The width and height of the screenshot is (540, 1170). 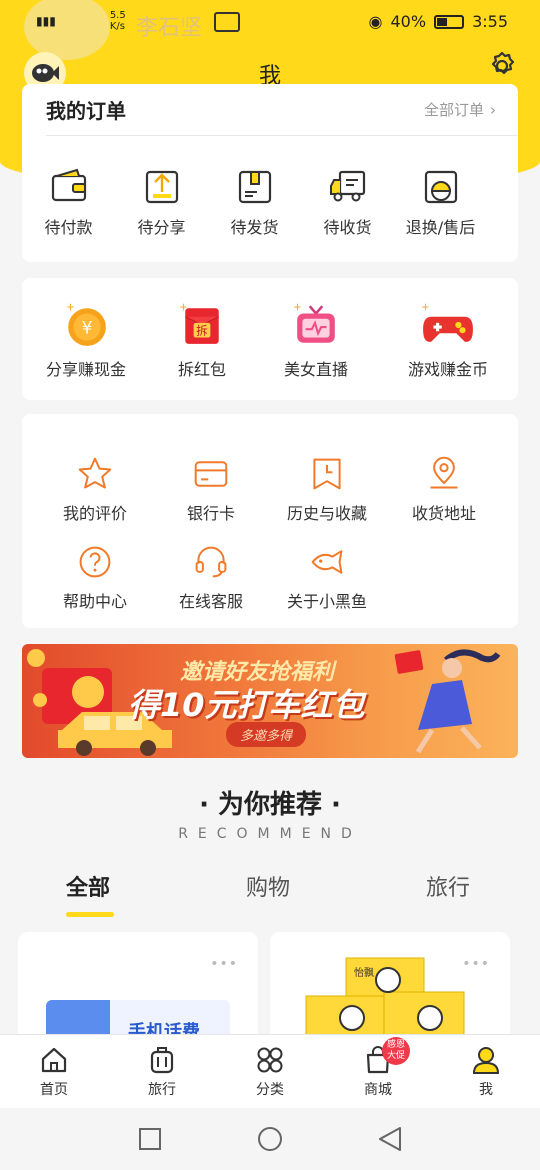 I want to click on service-about: 关于小黑鱼, so click(x=327, y=578).